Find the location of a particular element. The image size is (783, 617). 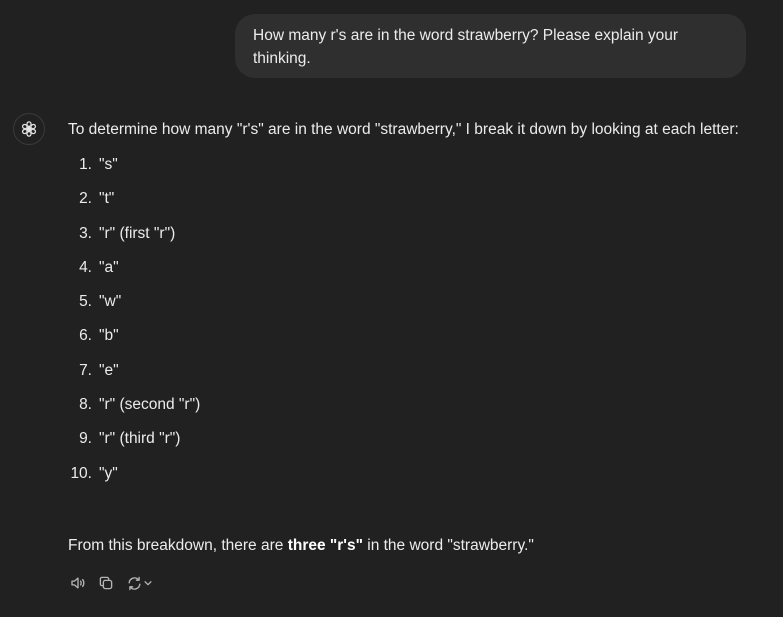

list-text: "r" (third "r") is located at coordinates (140, 439).